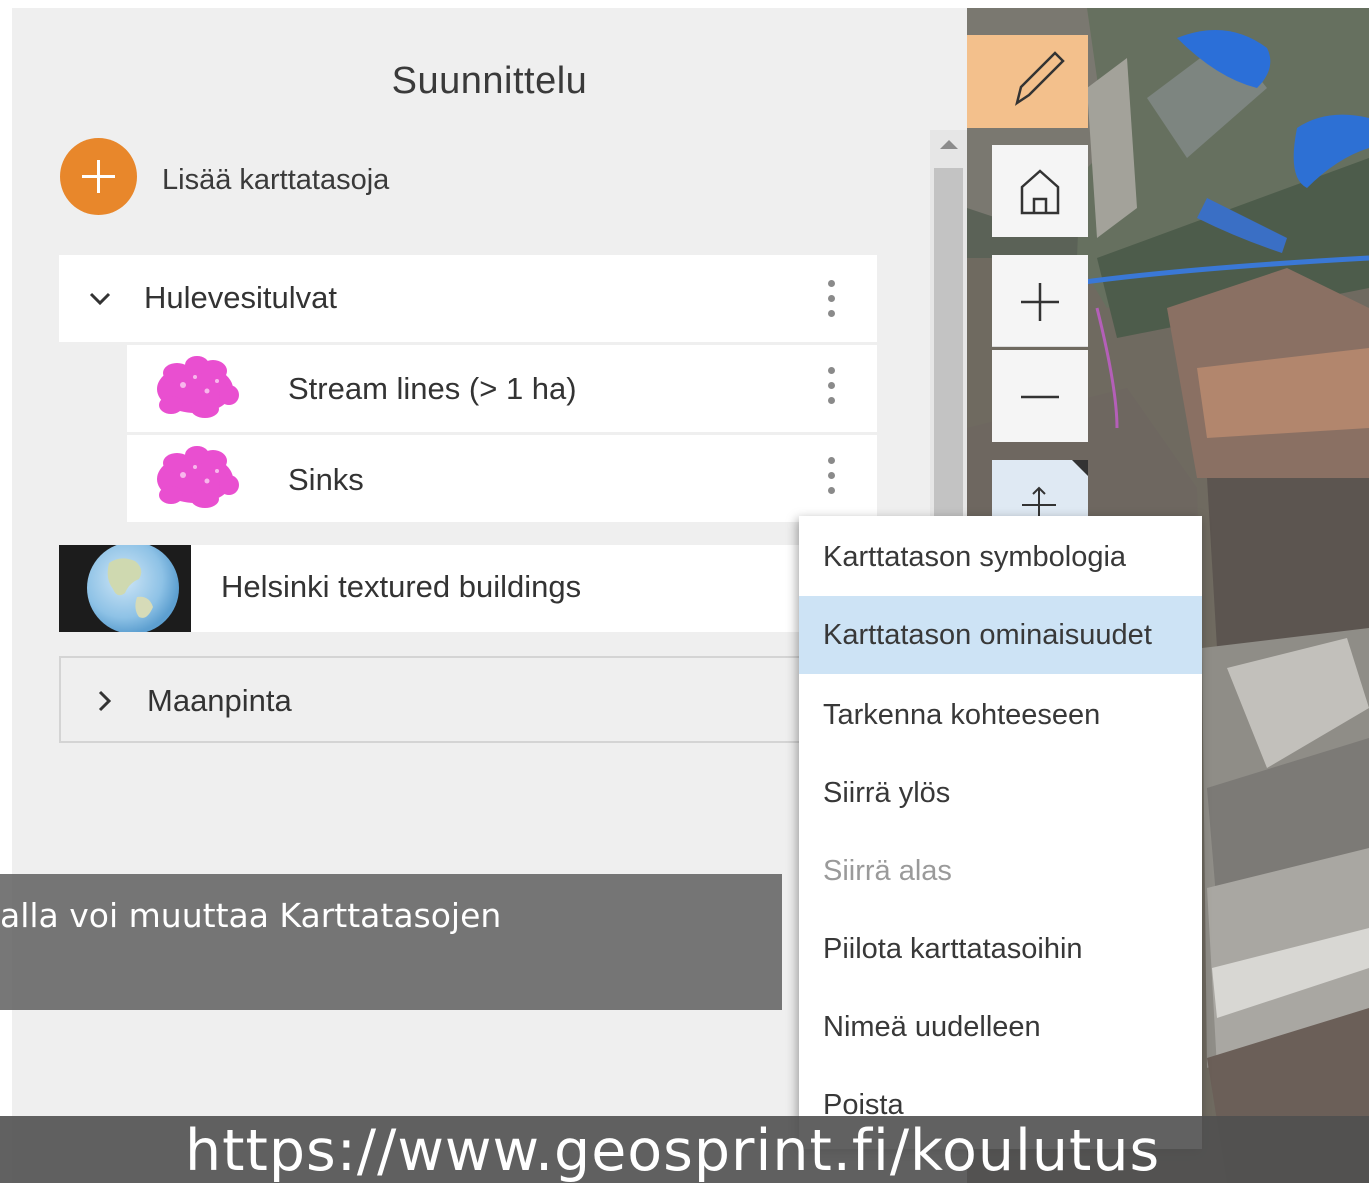 Image resolution: width=1369 pixels, height=1183 pixels. I want to click on layer-group-label: Hulevesitulvat, so click(240, 297).